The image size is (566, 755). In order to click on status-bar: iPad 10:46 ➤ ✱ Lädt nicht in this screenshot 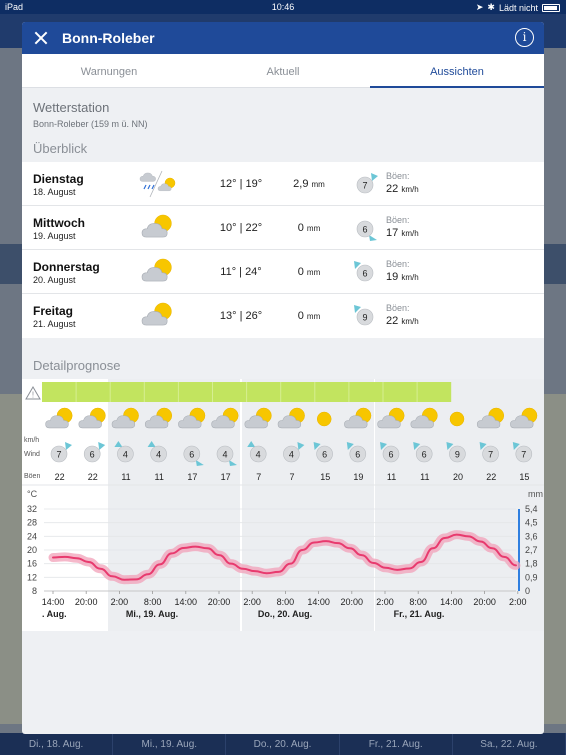, I will do `click(283, 7)`.